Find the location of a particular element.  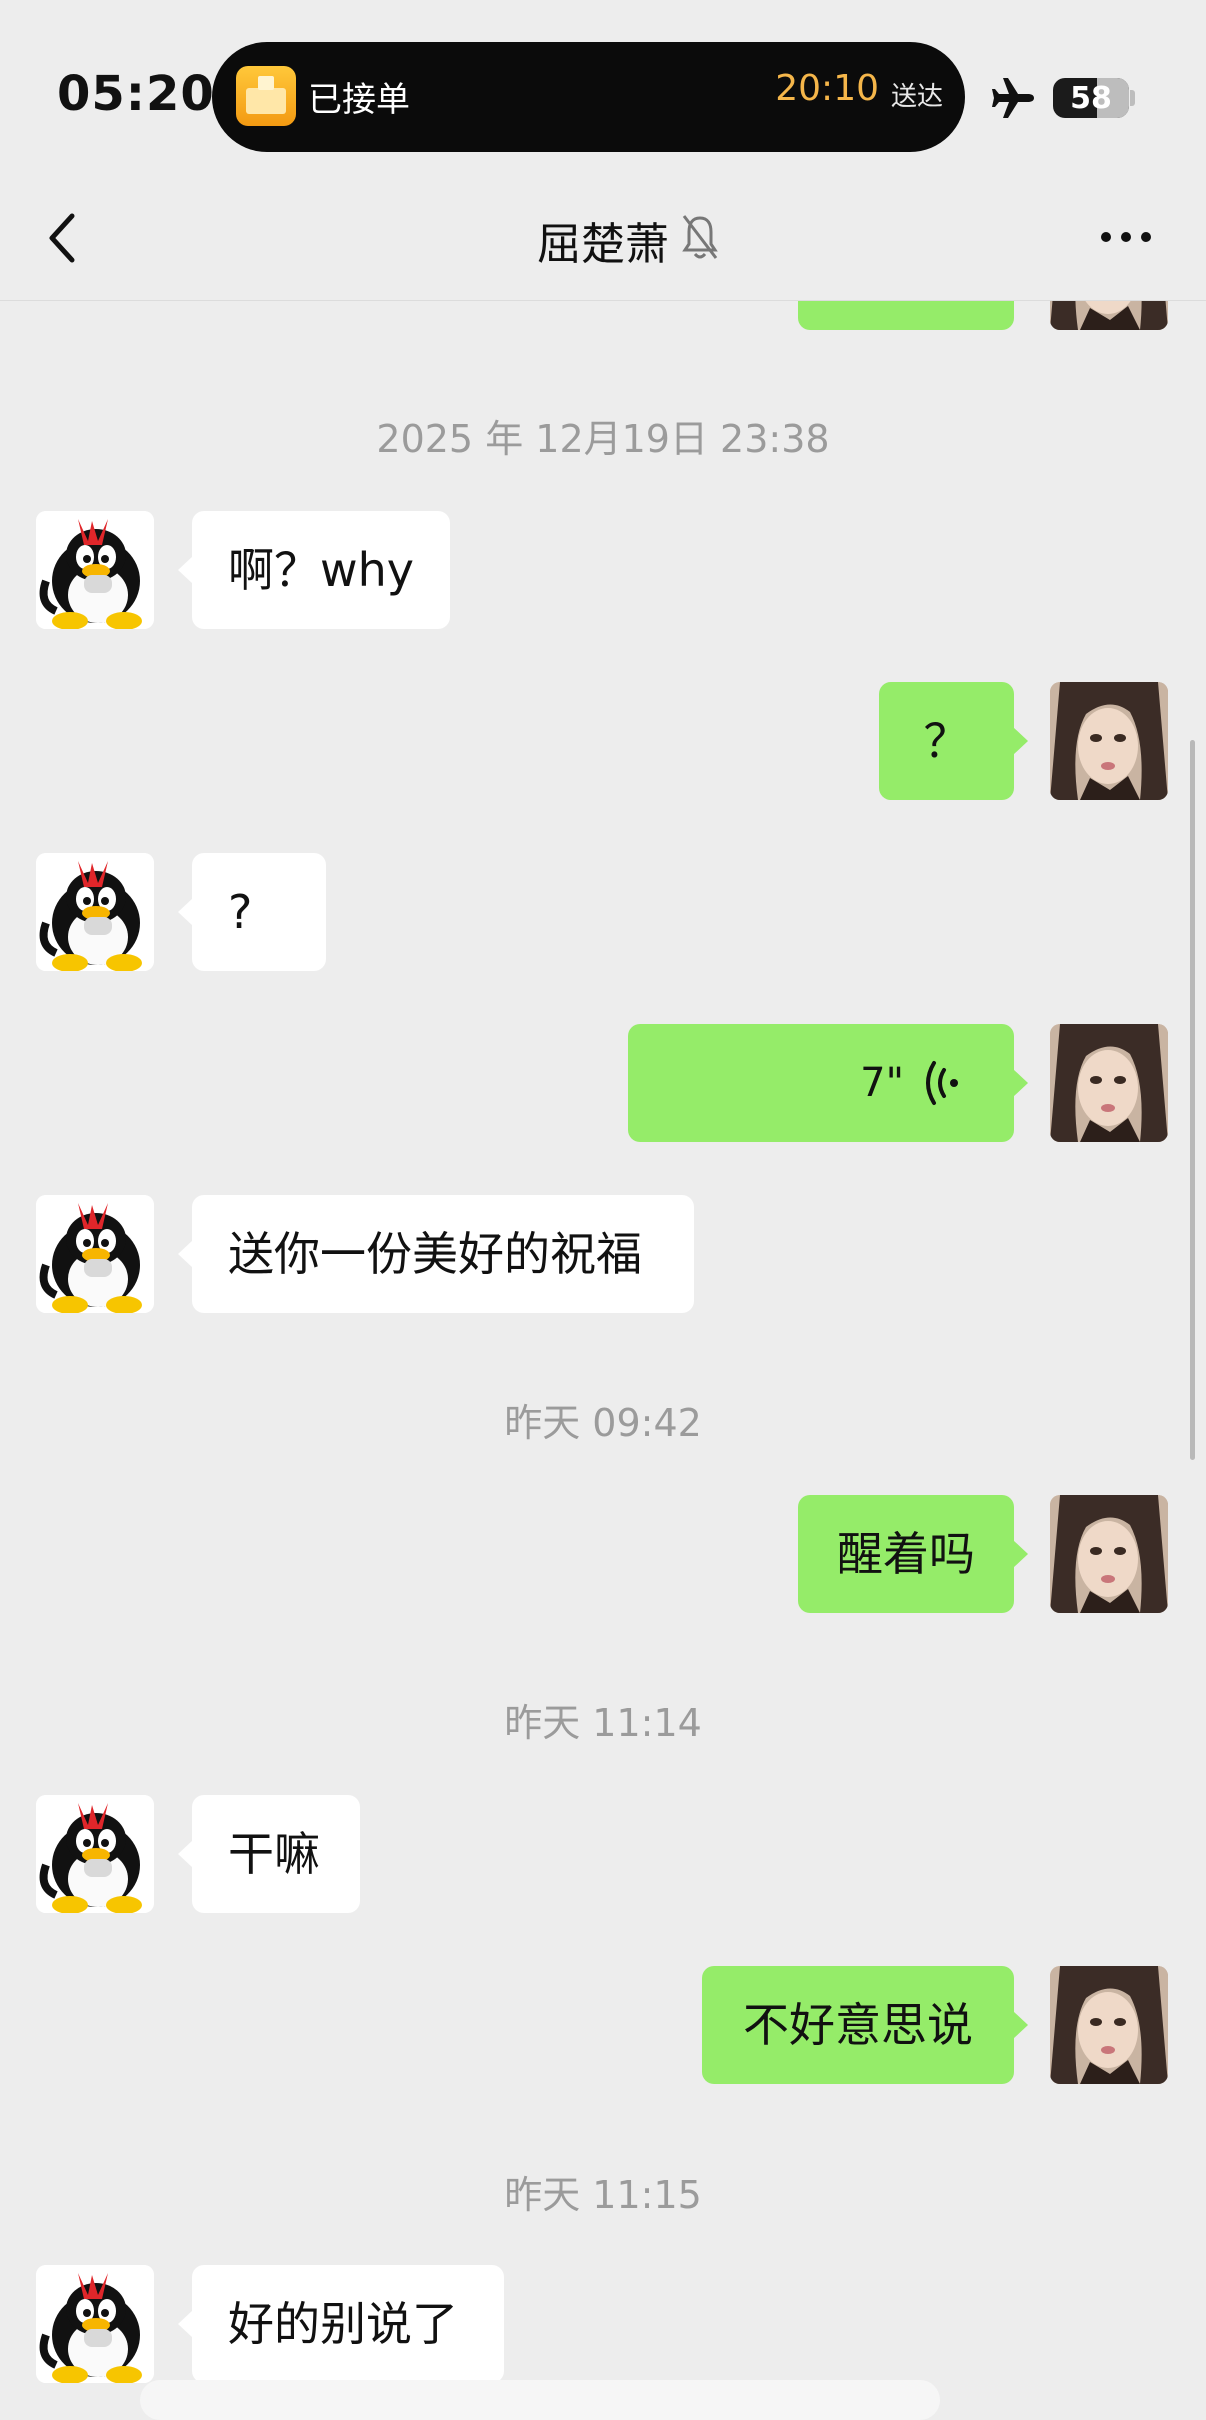

airplane-icon is located at coordinates (1013, 98).